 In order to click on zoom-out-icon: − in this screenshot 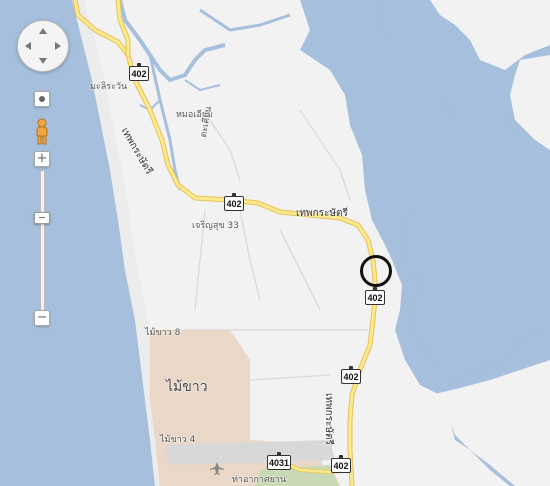, I will do `click(42, 317)`.